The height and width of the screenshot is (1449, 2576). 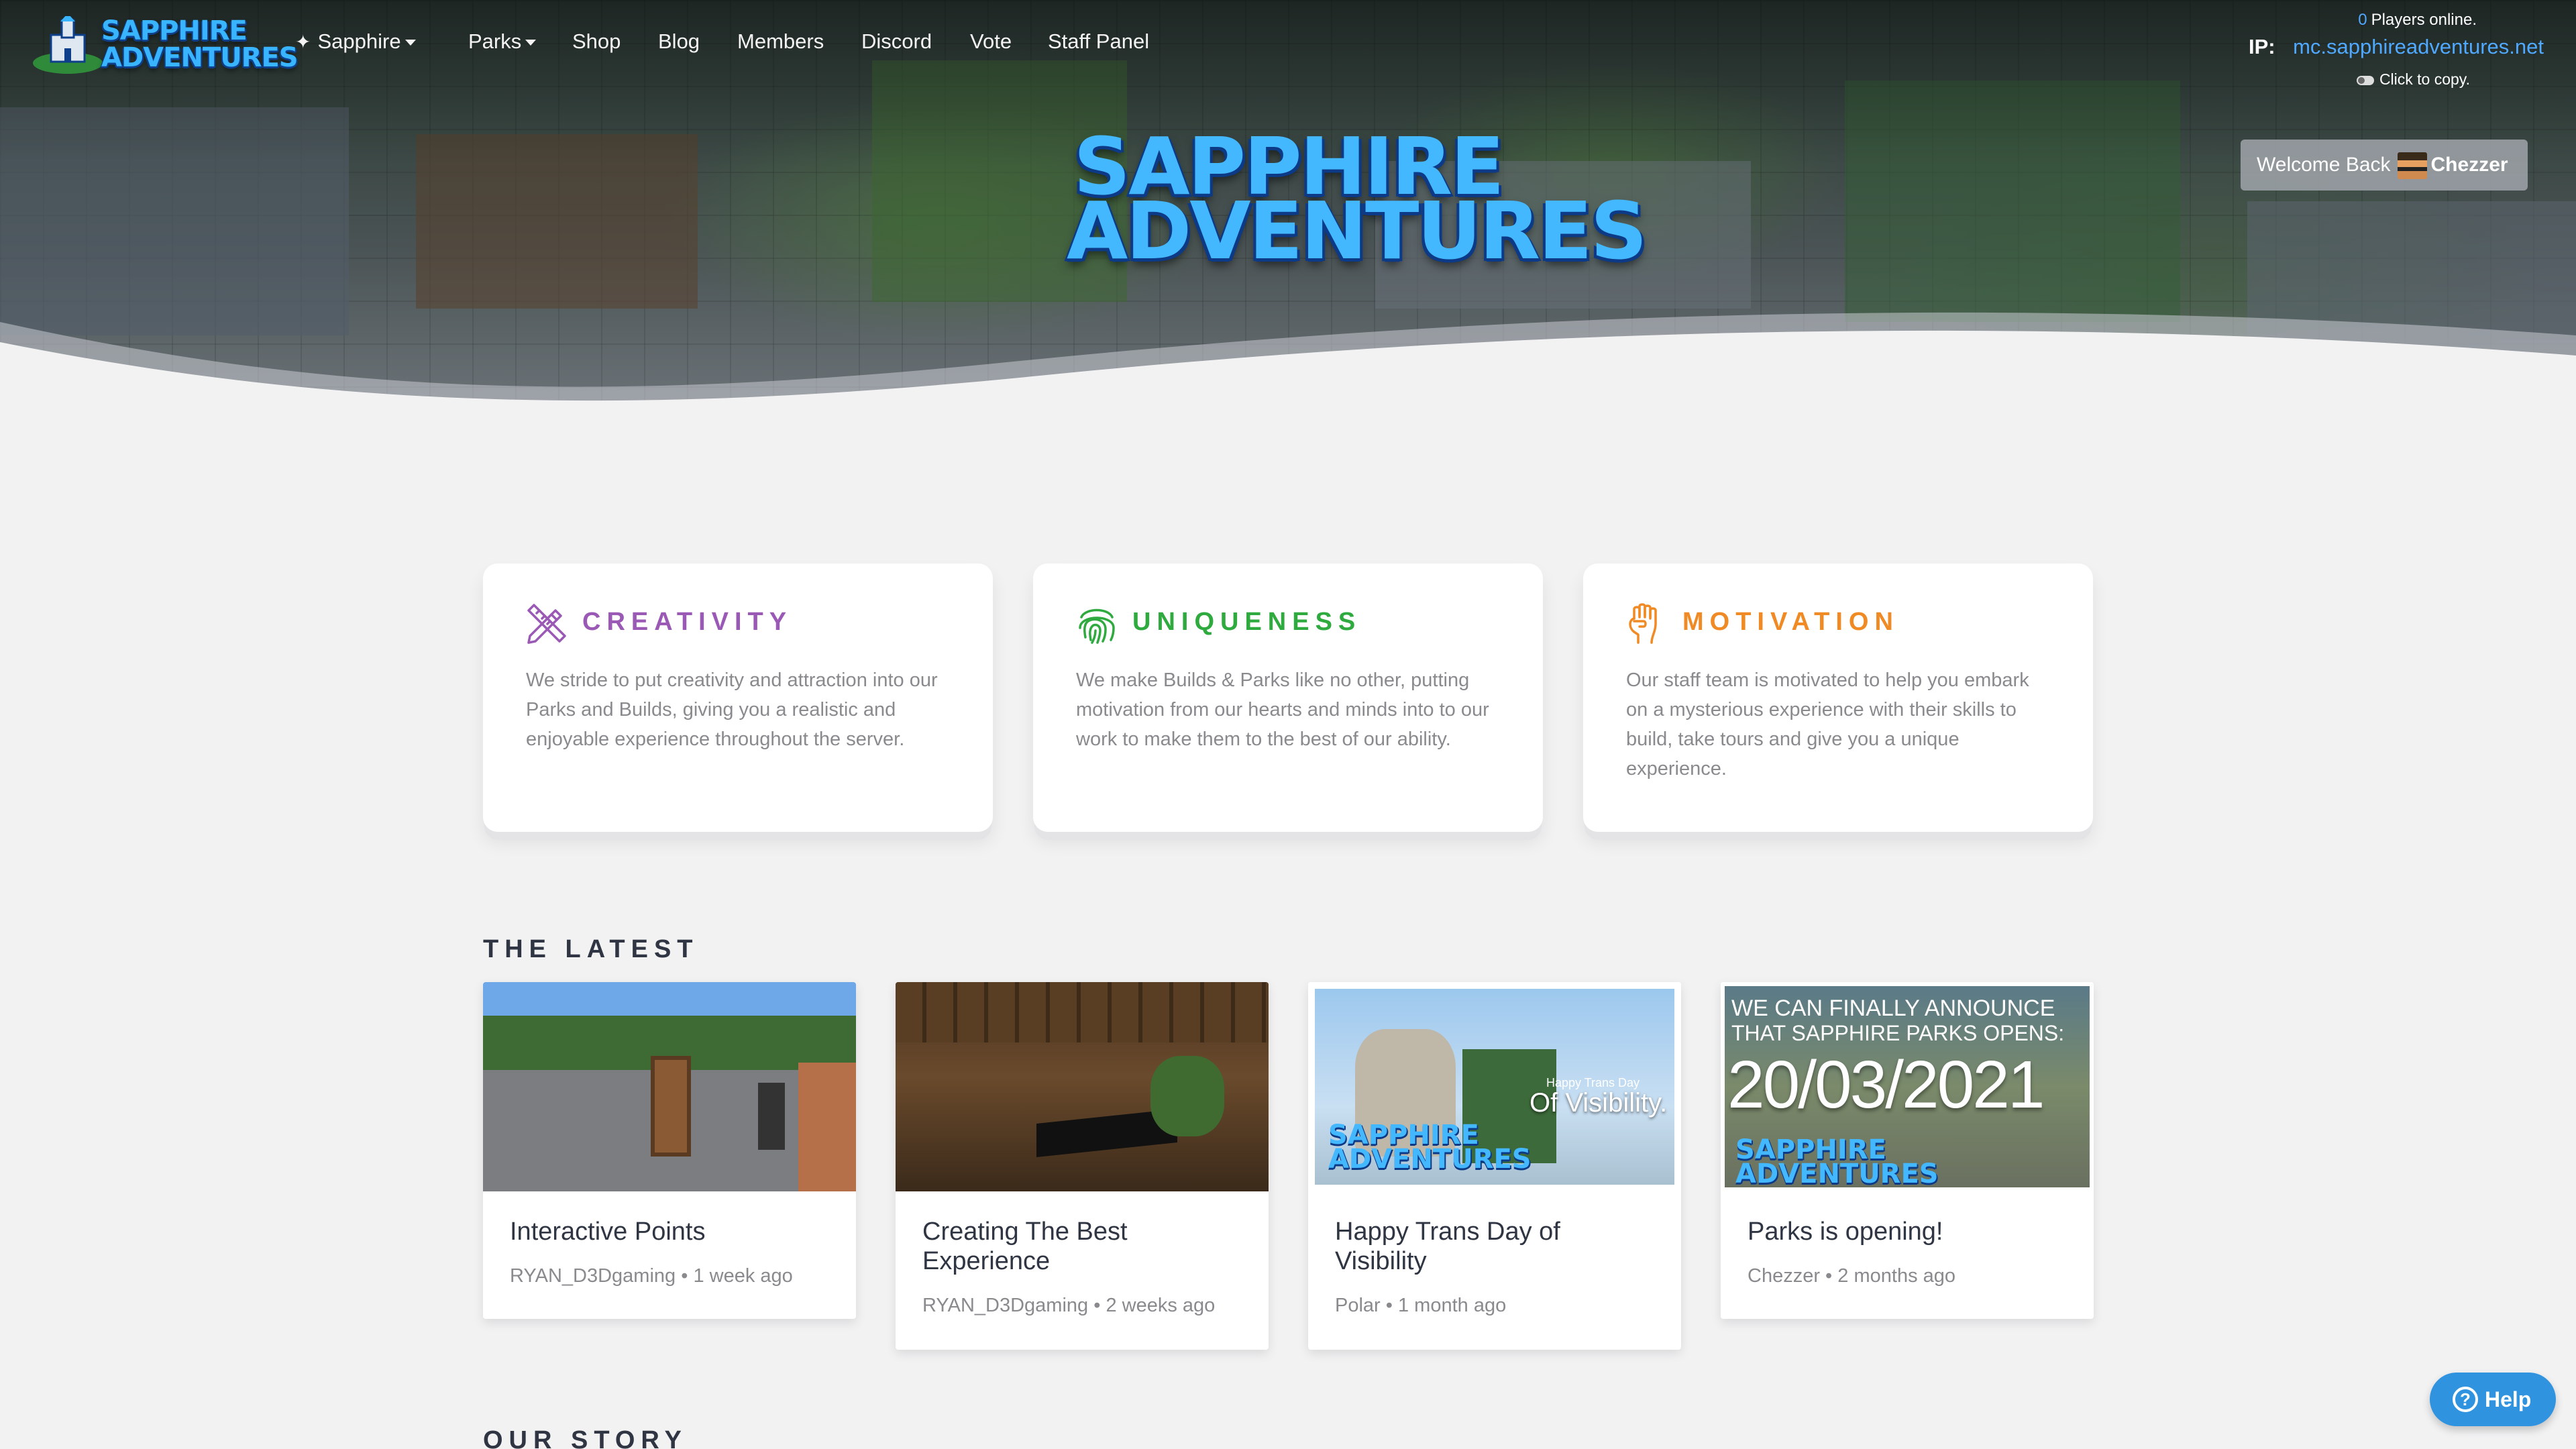 I want to click on site-logo: SAPPHIRE ADVENTURES, so click(x=165, y=45).